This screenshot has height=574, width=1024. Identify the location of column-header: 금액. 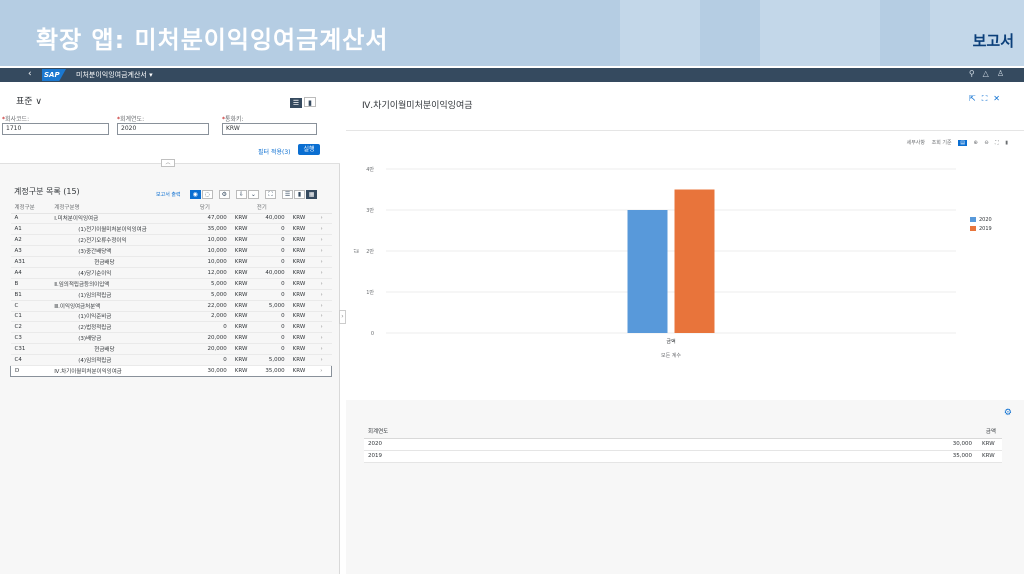
(822, 431).